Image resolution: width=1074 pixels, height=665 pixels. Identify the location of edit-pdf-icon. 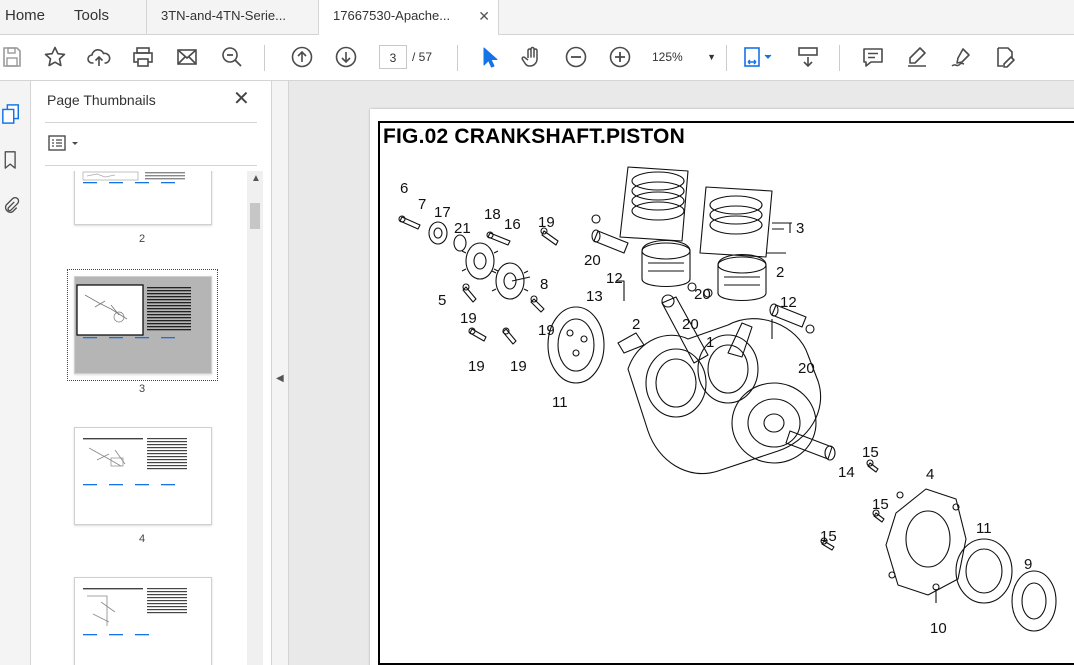
(1005, 57).